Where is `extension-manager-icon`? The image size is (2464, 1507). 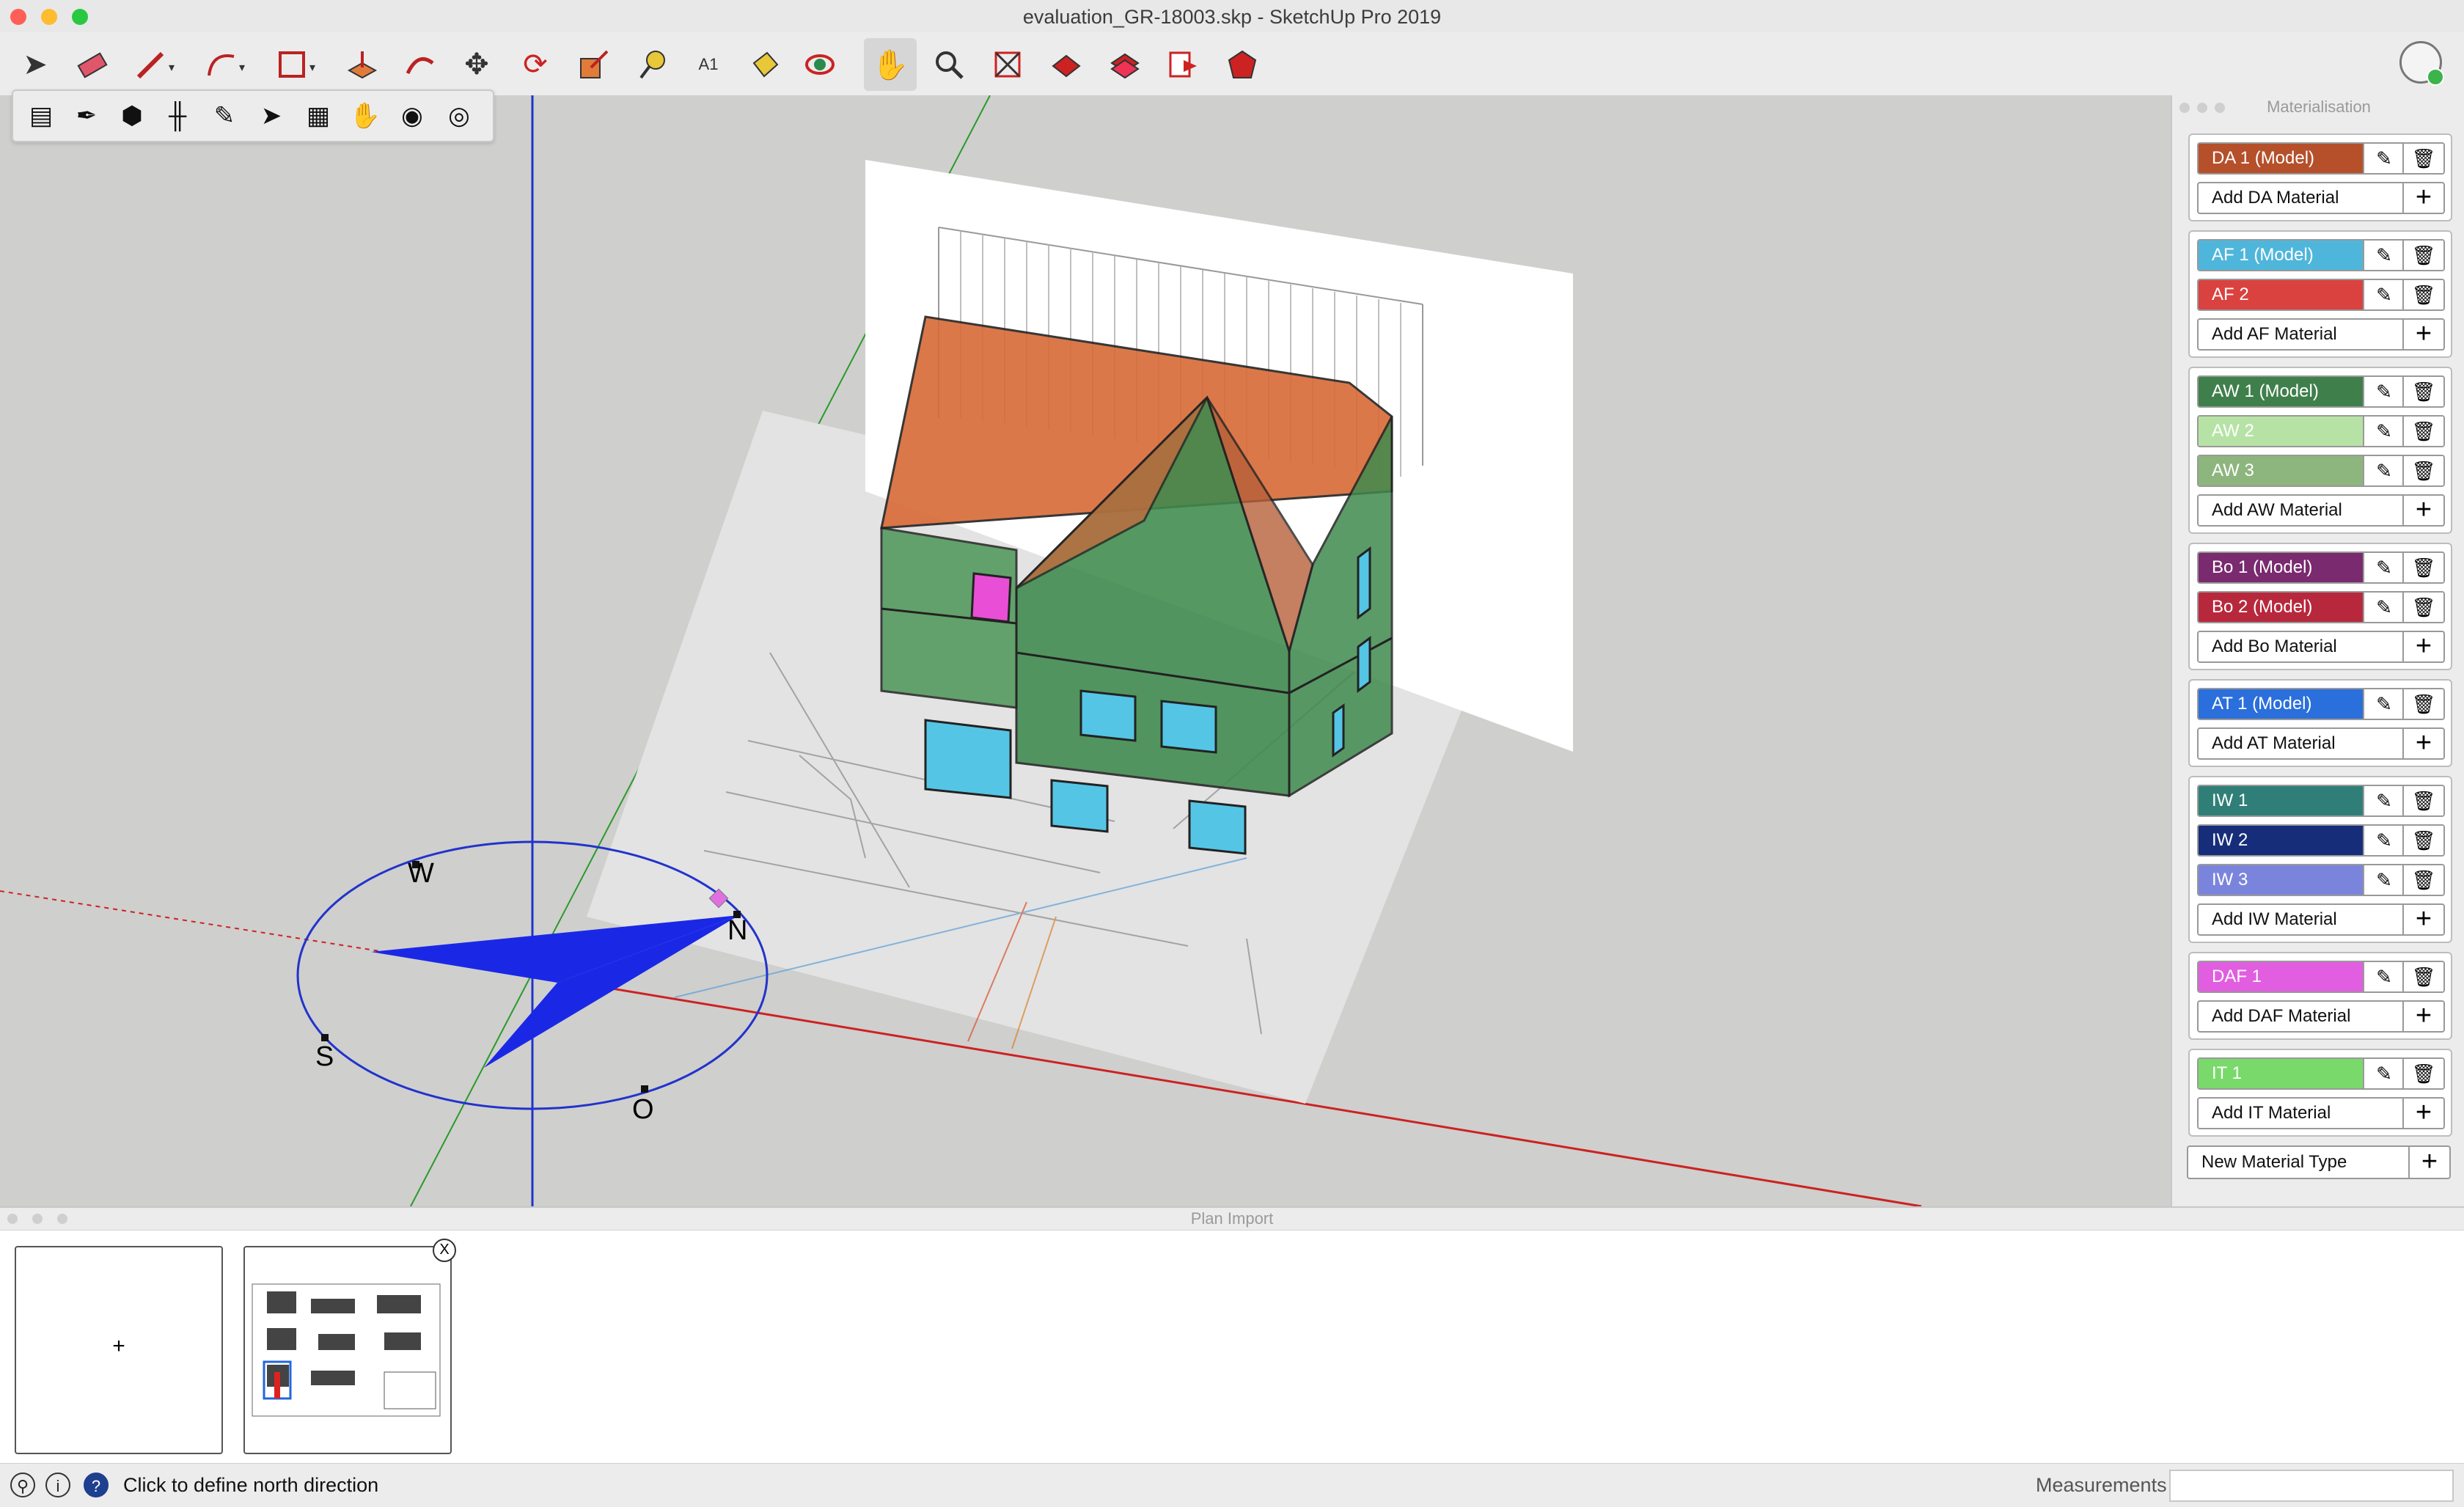
extension-manager-icon is located at coordinates (1242, 64).